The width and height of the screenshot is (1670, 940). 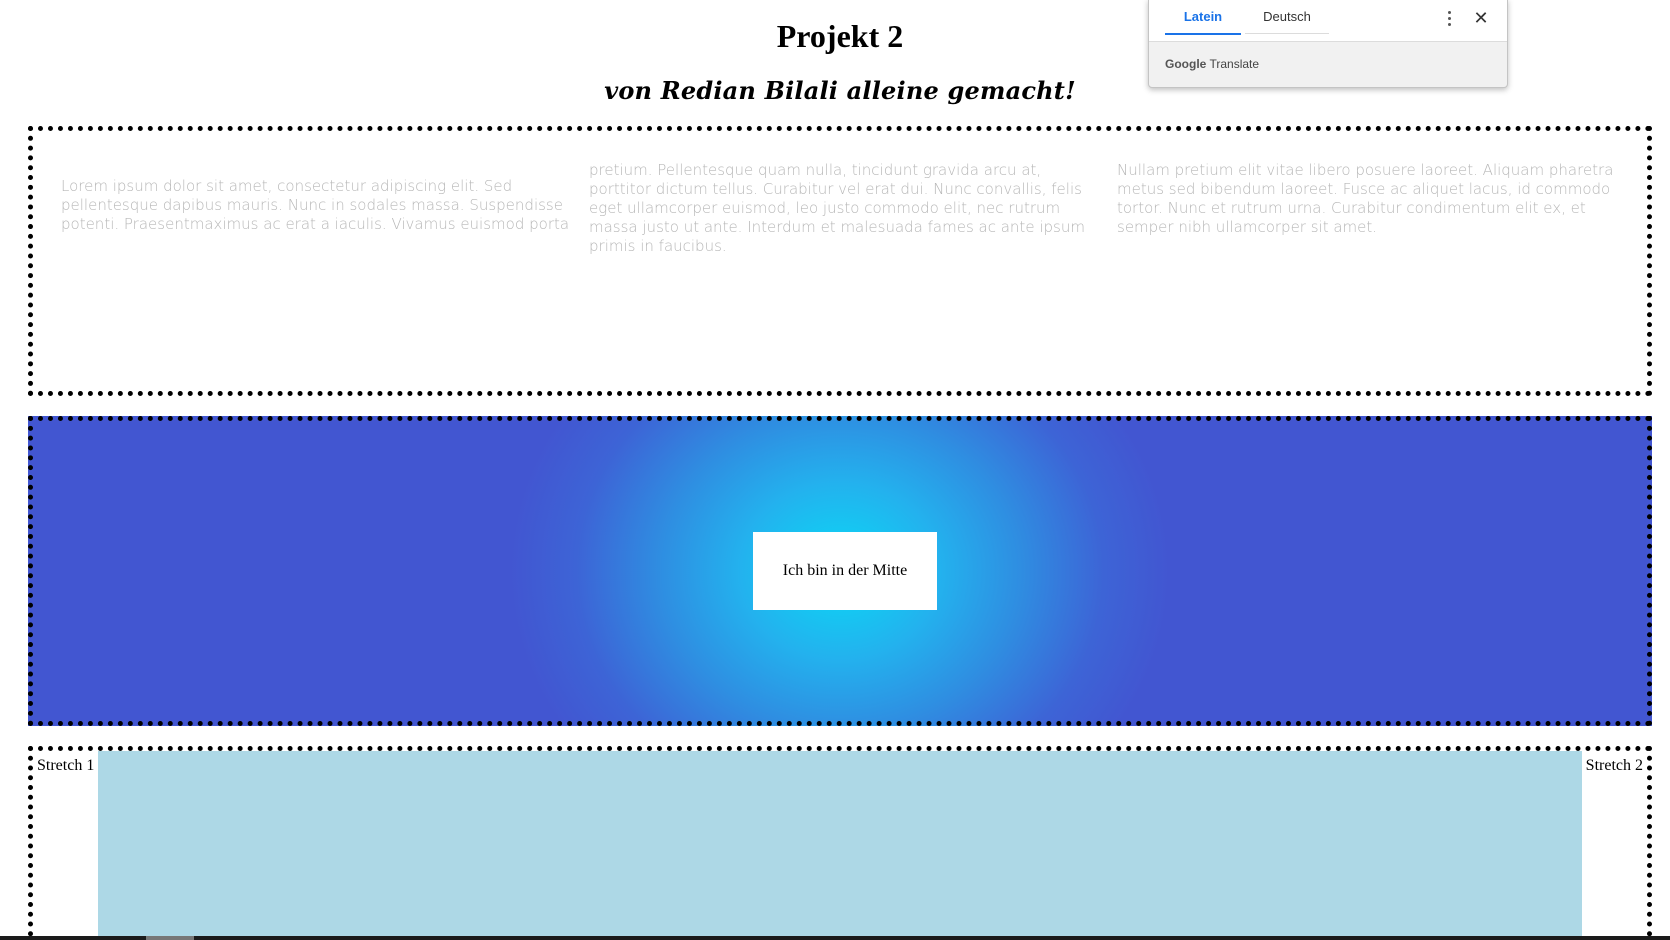 I want to click on center-card-label: Ich bin in der Mitte, so click(x=845, y=570).